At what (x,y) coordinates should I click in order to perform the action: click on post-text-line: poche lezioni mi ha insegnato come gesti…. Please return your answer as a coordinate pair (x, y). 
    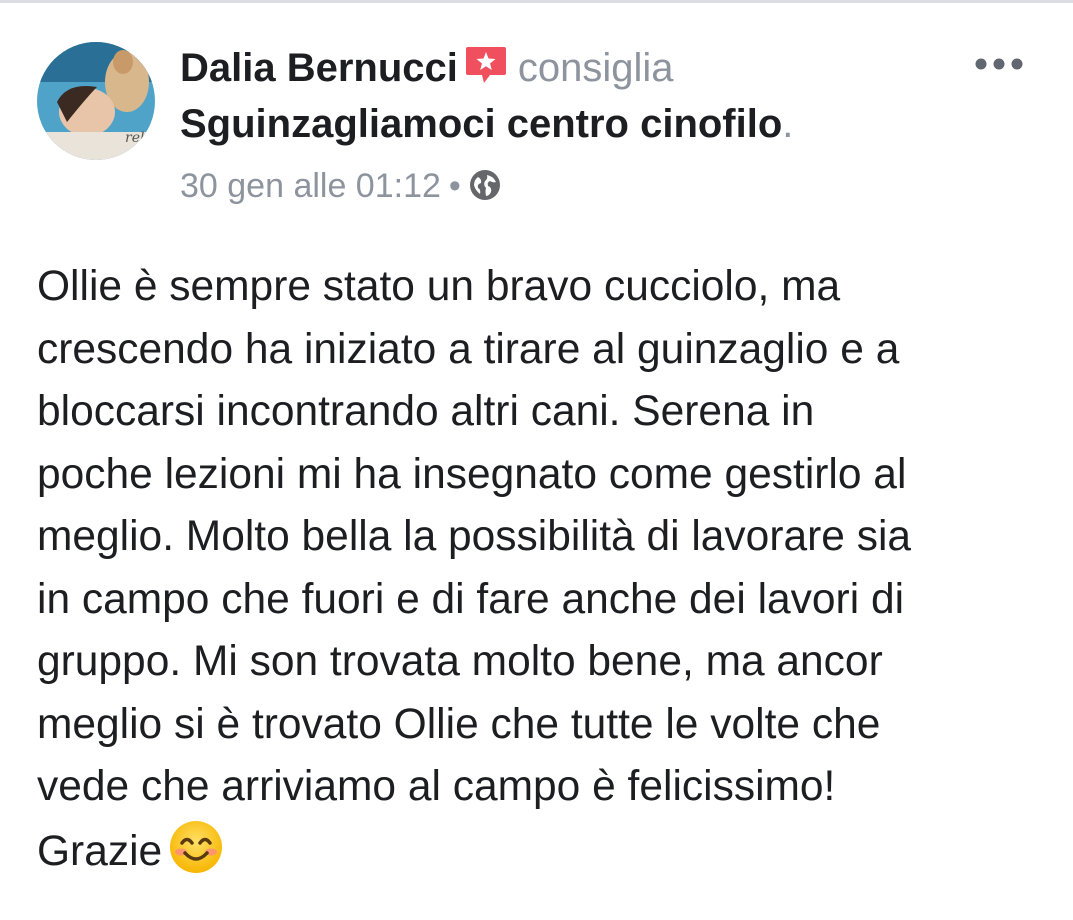
    Looking at the image, I should click on (472, 474).